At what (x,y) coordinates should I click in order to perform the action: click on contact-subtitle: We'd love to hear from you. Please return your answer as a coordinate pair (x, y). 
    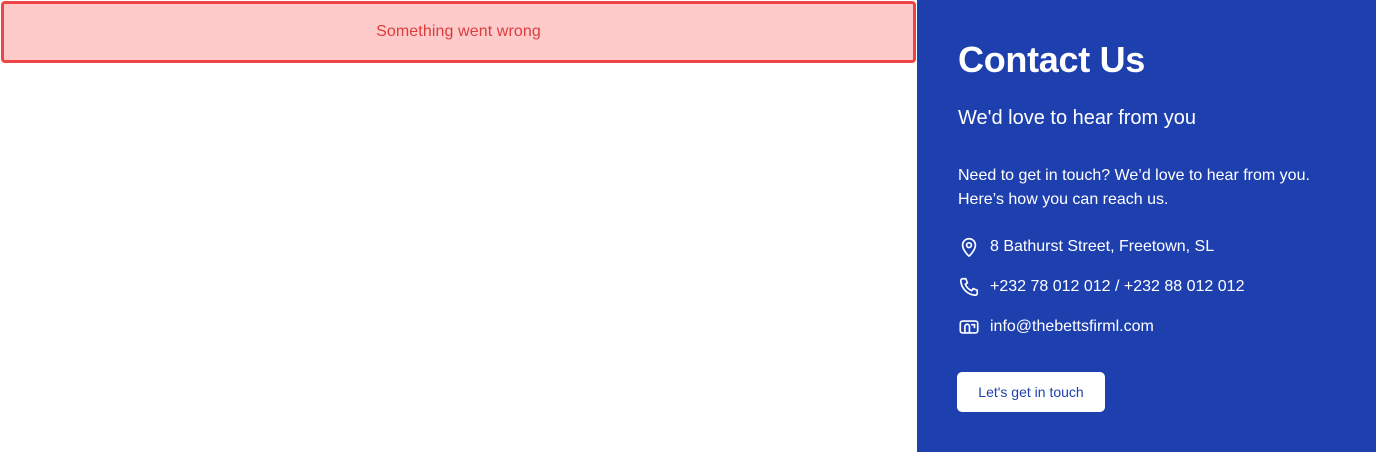
    Looking at the image, I should click on (1077, 118).